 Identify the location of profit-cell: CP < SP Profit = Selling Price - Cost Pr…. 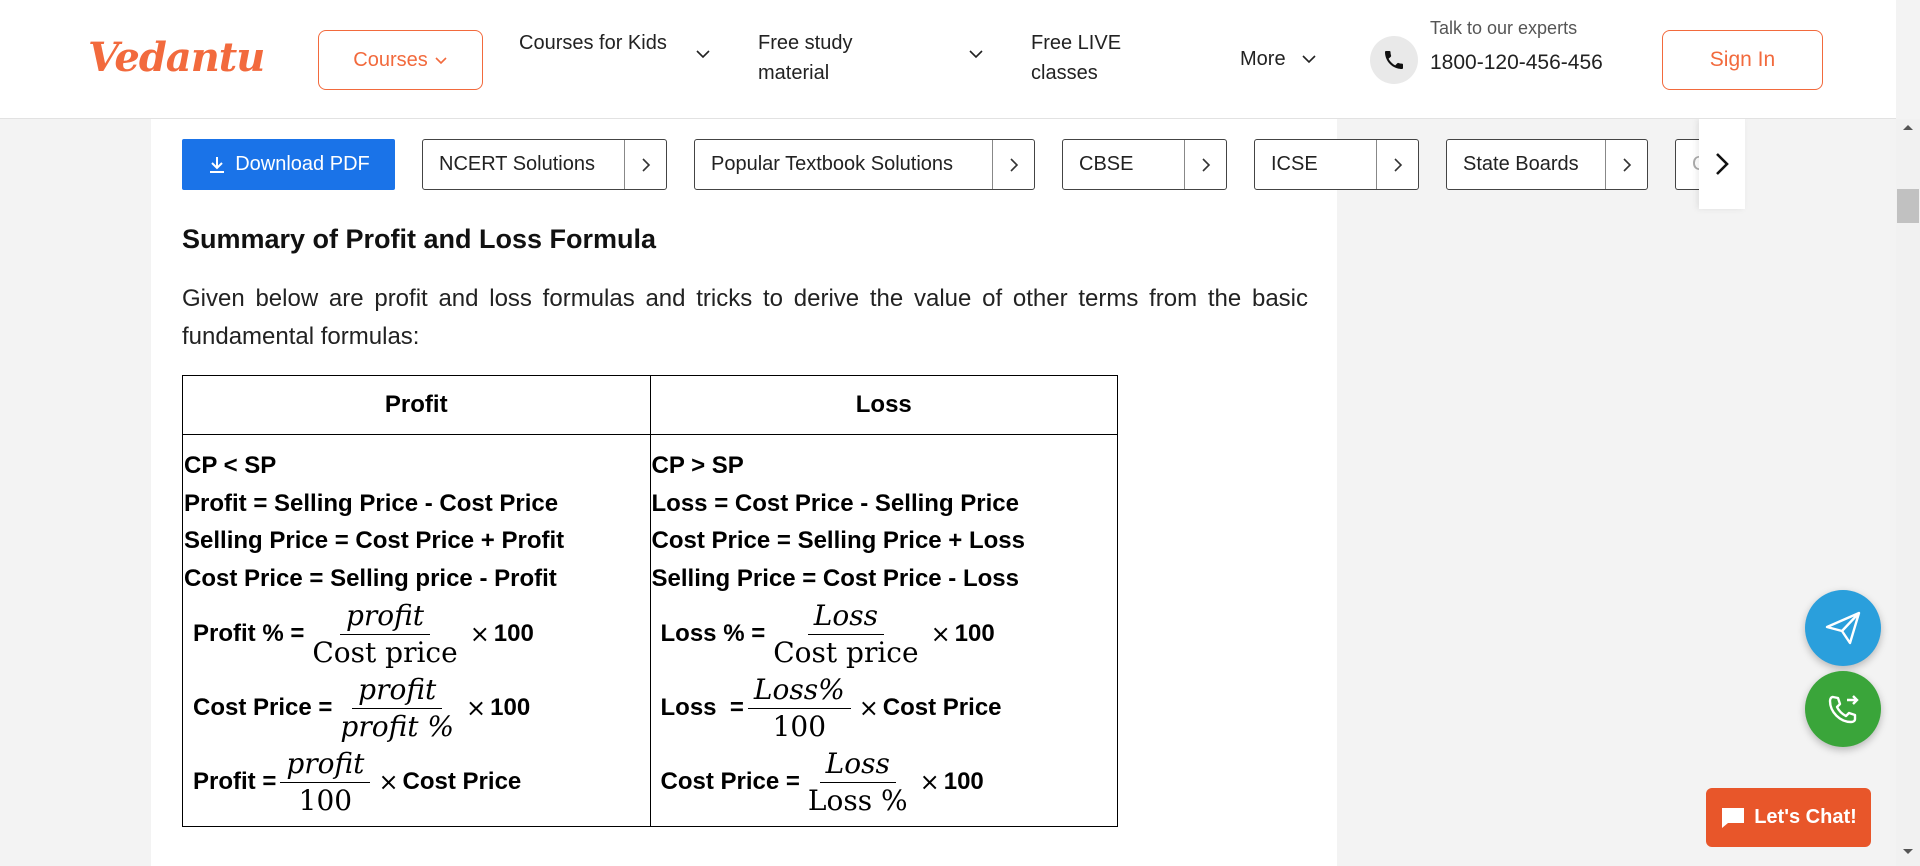
(416, 630).